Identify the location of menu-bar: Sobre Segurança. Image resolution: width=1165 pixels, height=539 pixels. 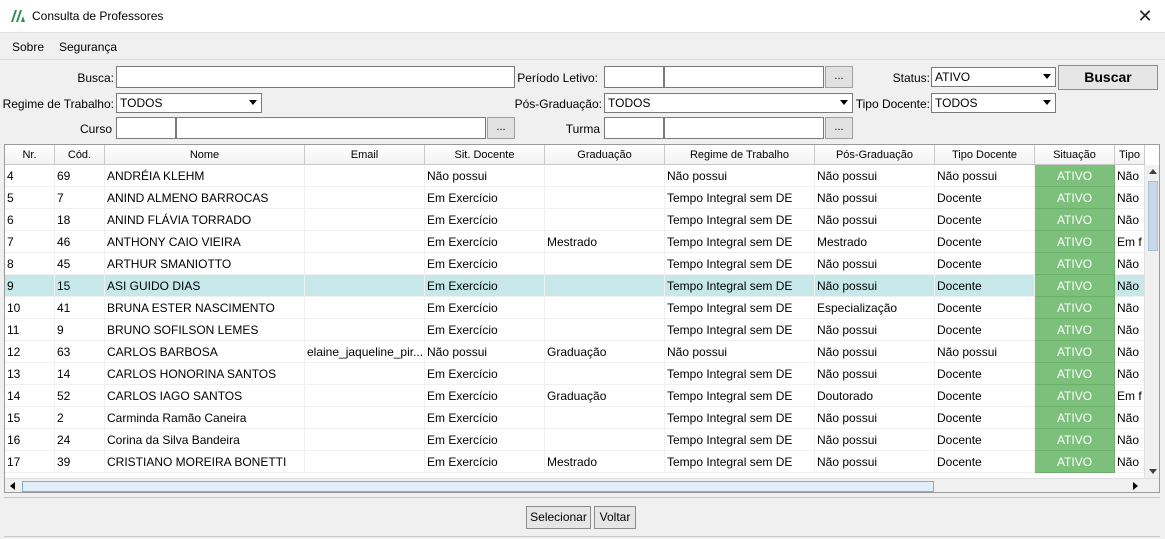
(582, 47).